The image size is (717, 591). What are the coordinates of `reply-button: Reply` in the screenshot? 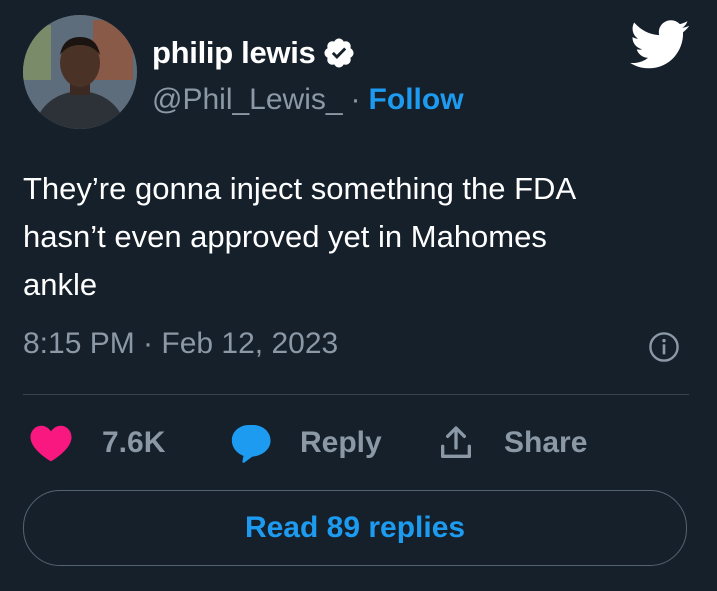 It's located at (305, 443).